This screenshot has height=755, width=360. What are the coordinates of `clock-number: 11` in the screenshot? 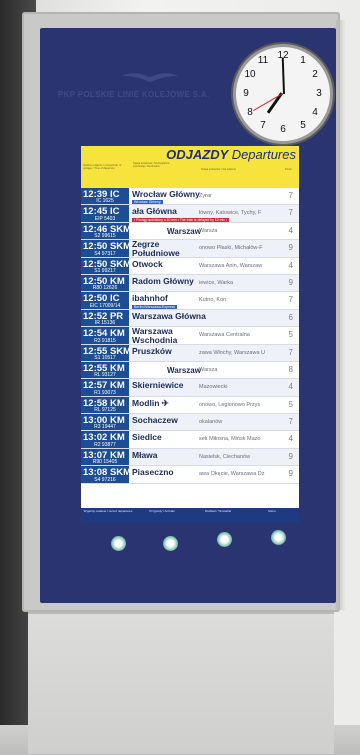 It's located at (263, 60).